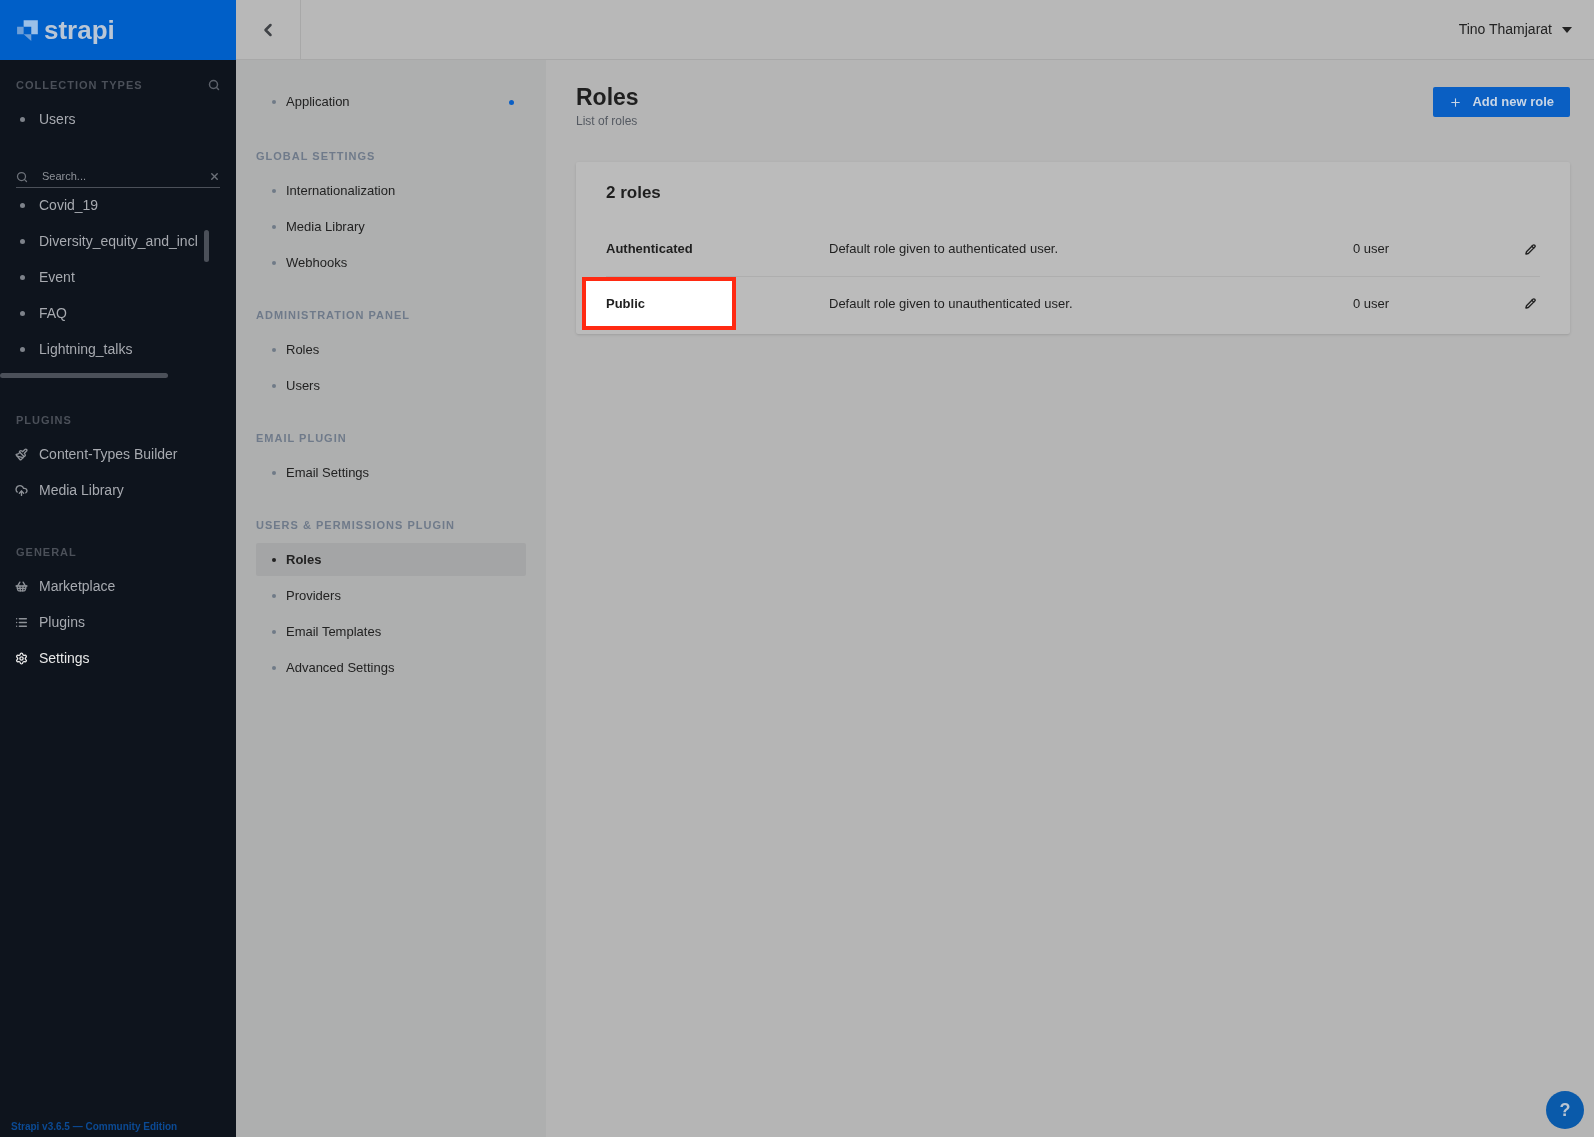  What do you see at coordinates (86, 349) in the screenshot?
I see `sidebar-item: Lightning_talks` at bounding box center [86, 349].